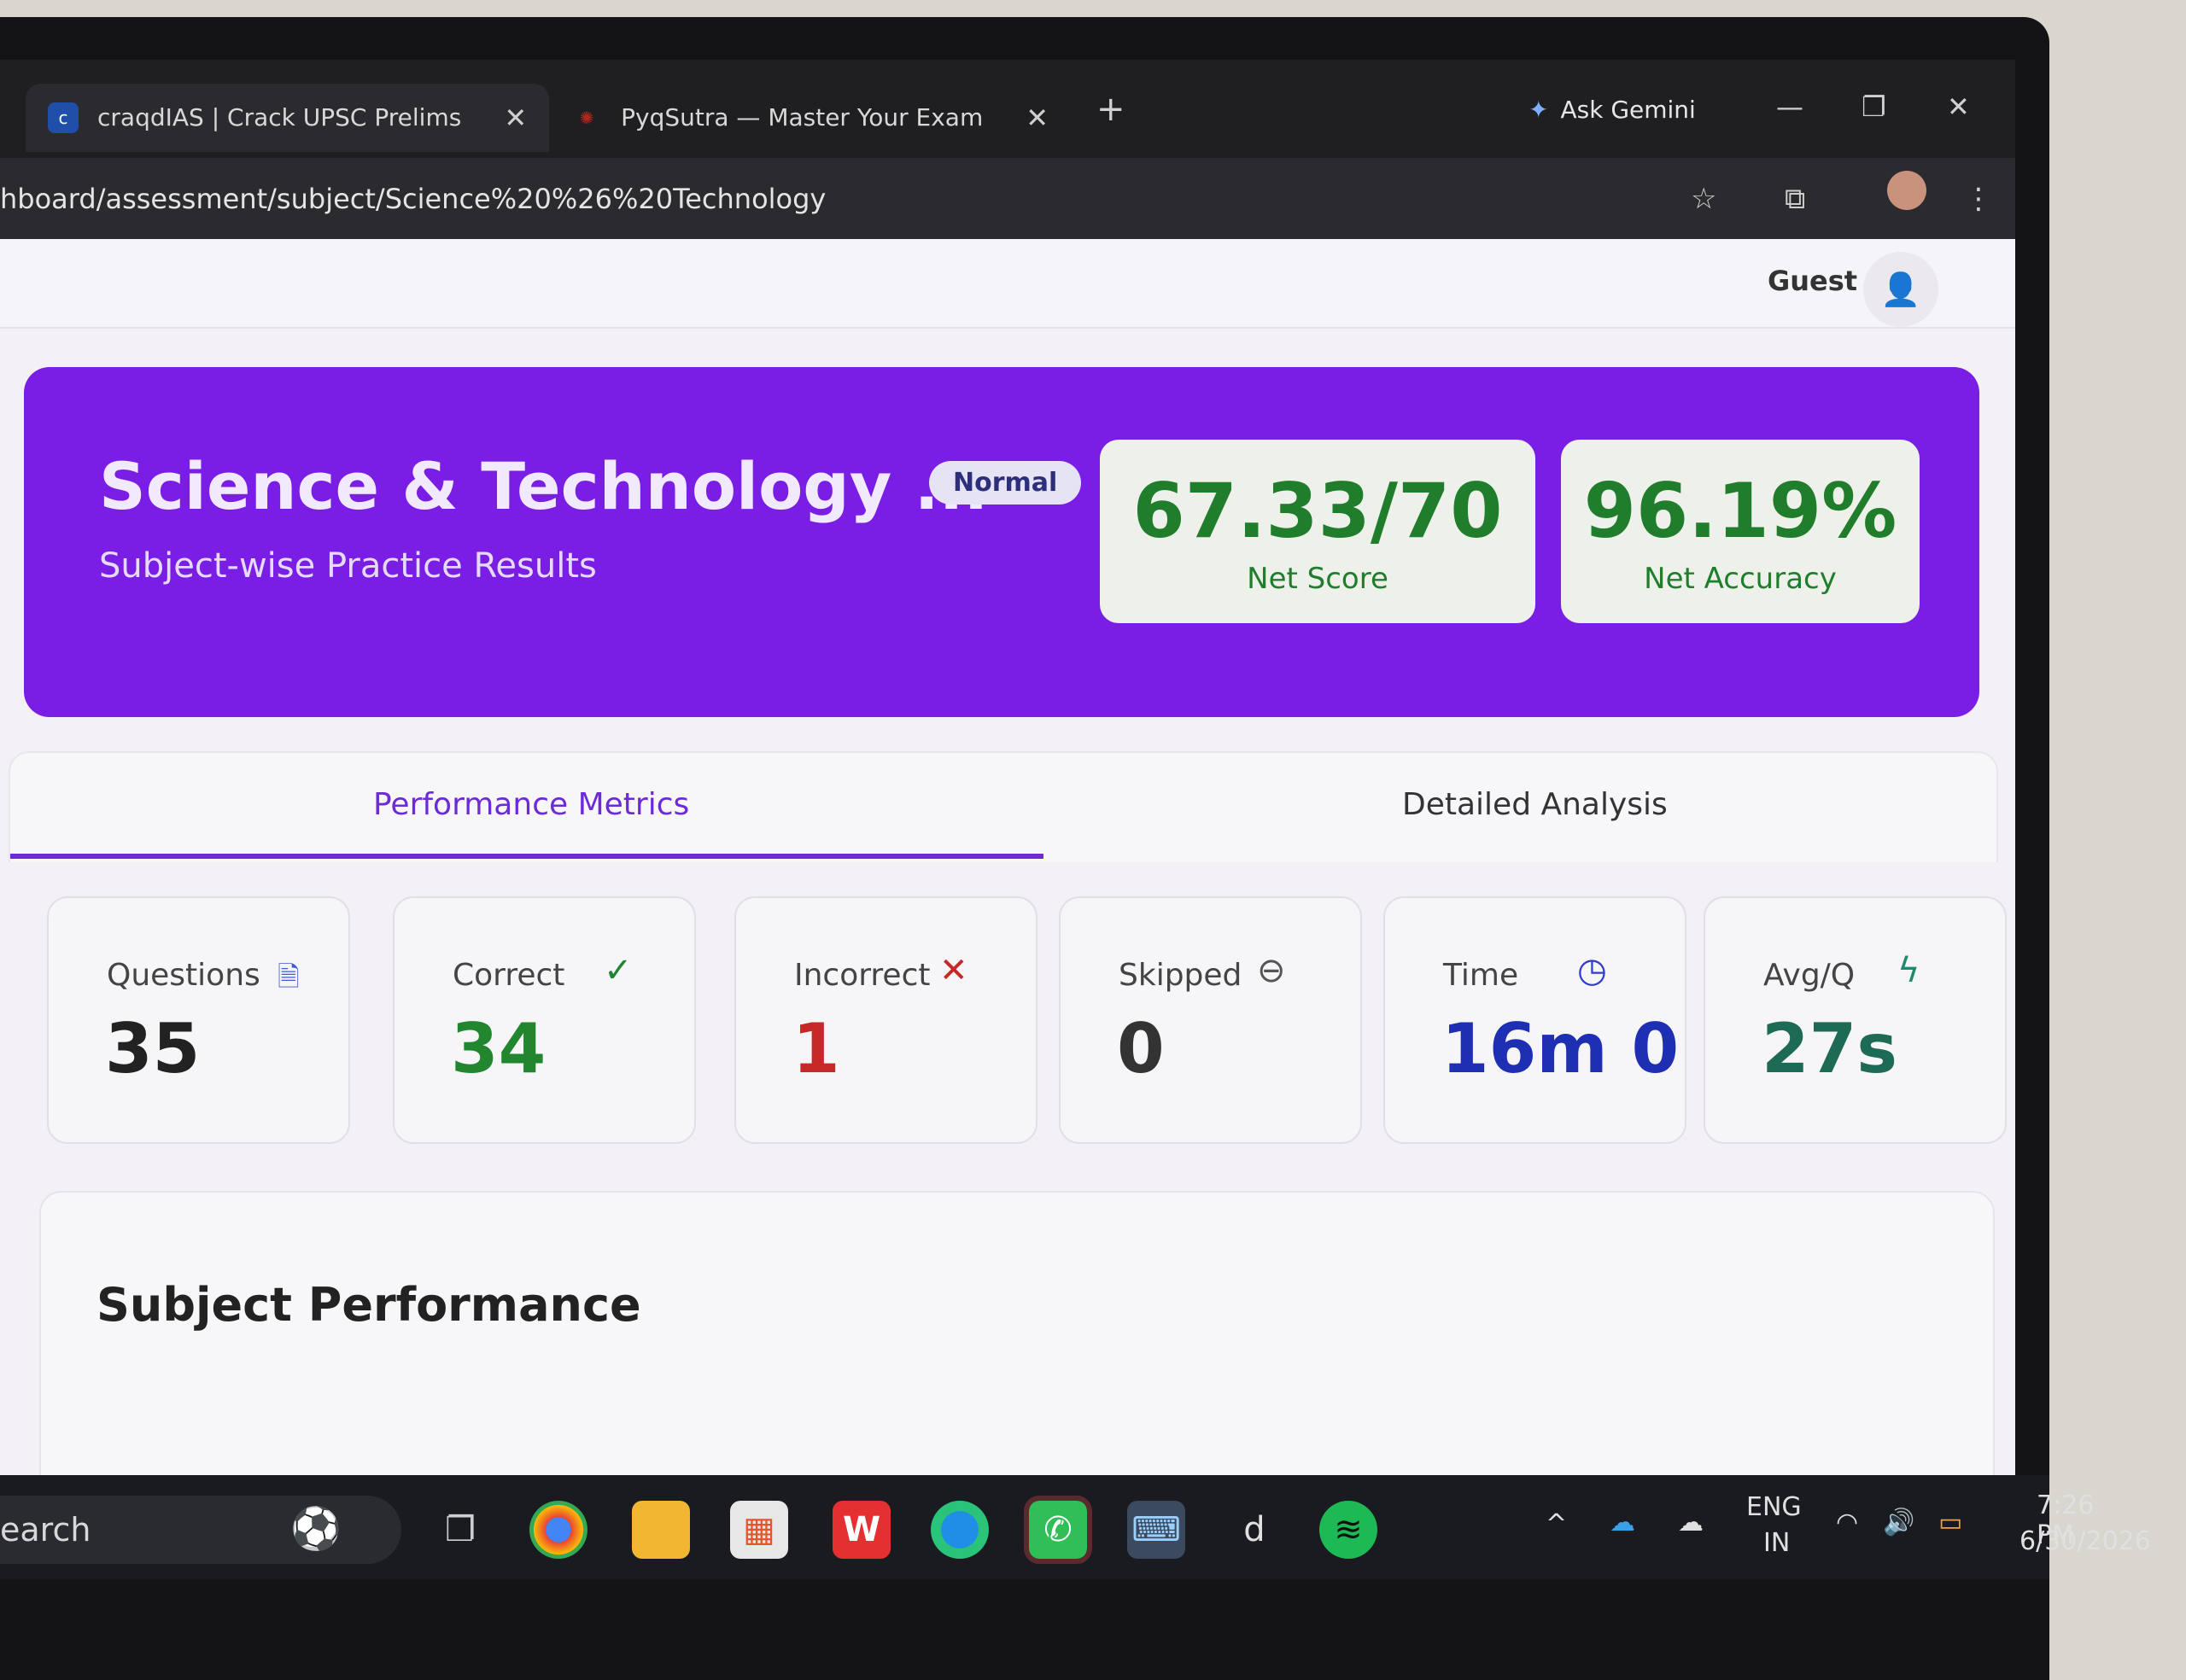  I want to click on user-icon: 👤, so click(1901, 289).